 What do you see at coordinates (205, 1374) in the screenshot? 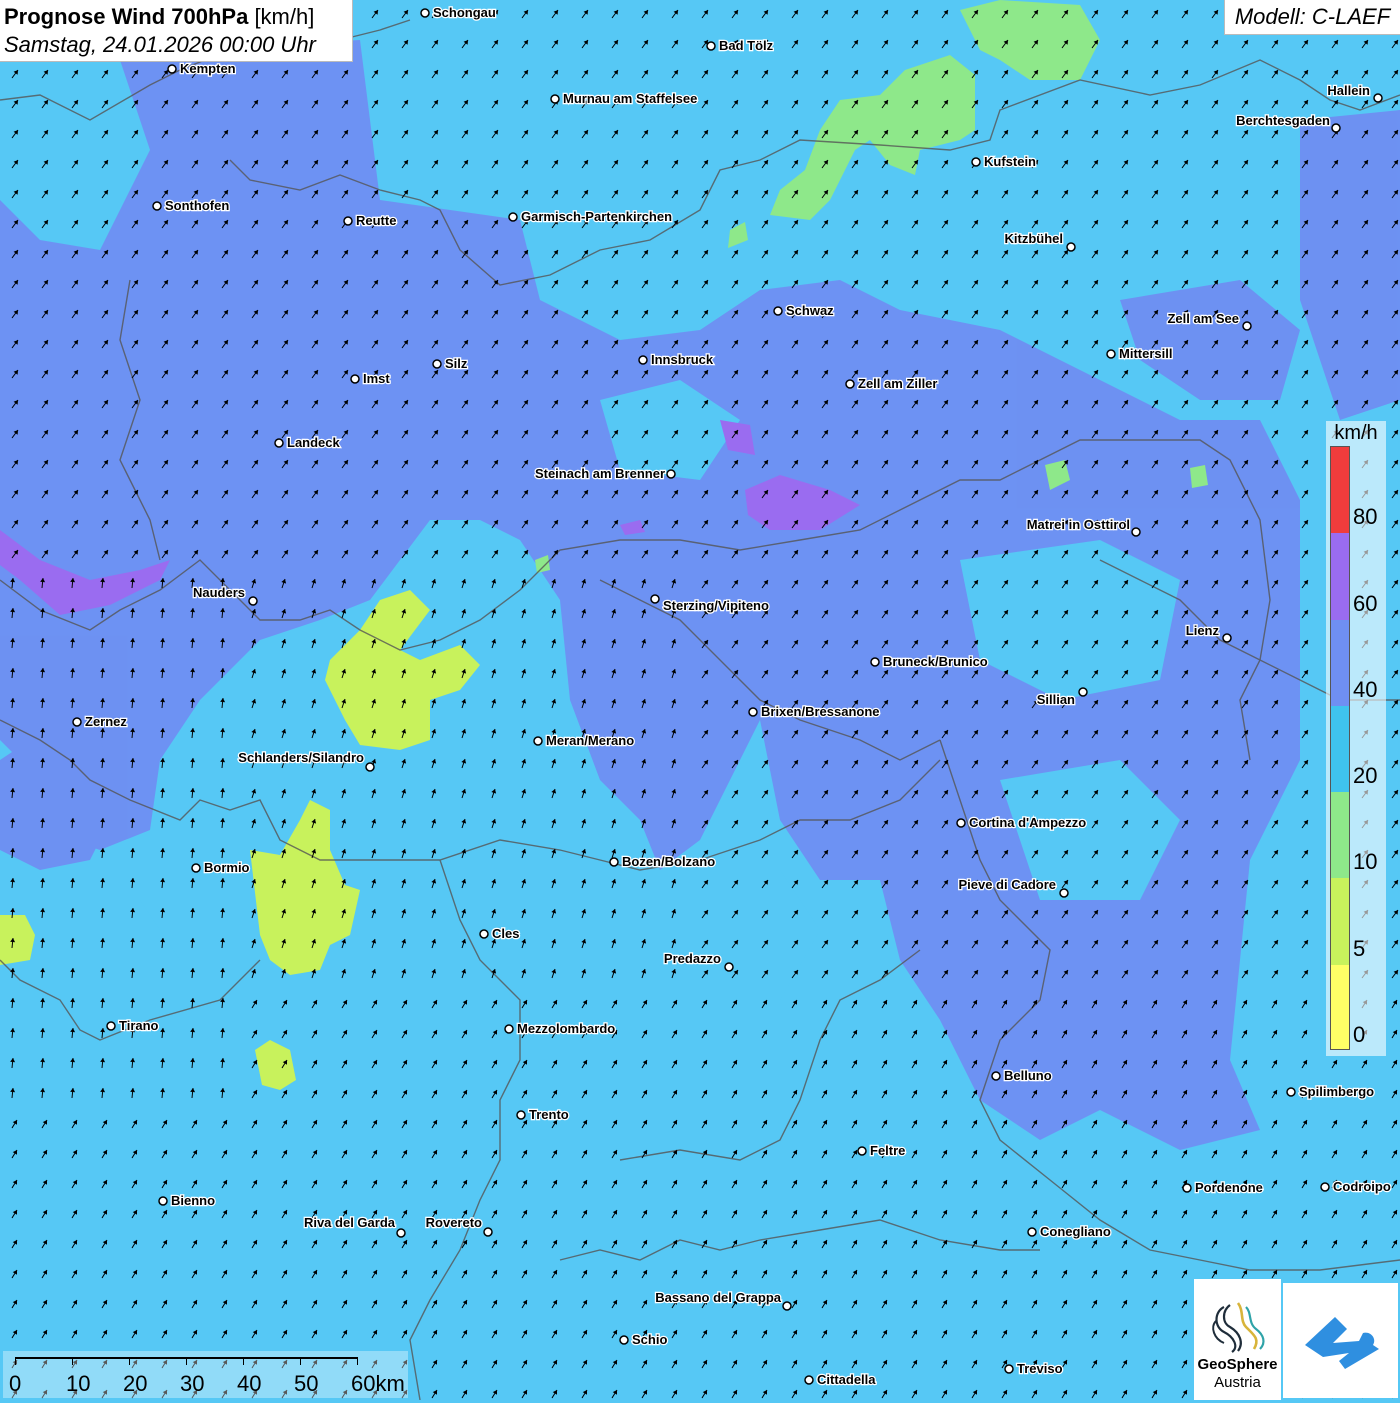
I see `scale-bar: 0 10 20 30 40 50 60km` at bounding box center [205, 1374].